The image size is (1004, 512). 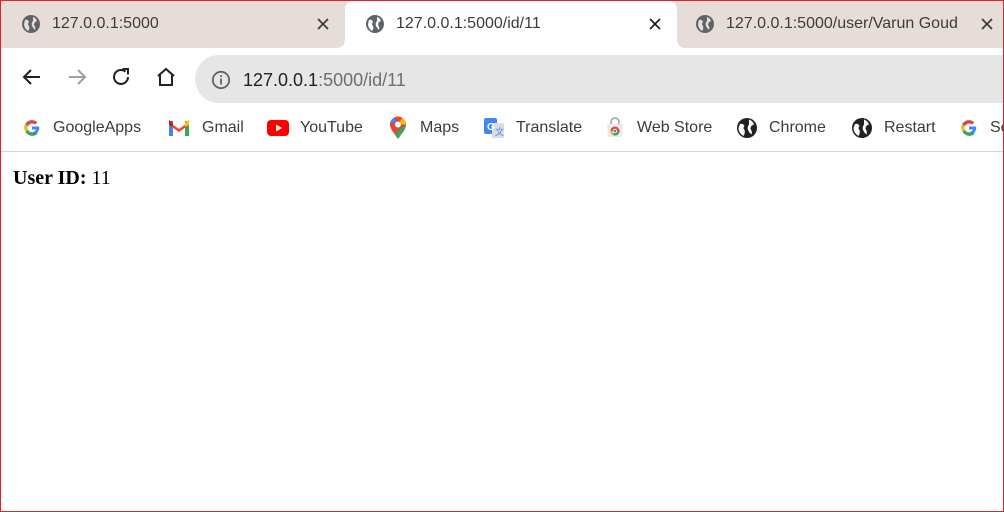 I want to click on bookmark-label: Restart, so click(x=910, y=127).